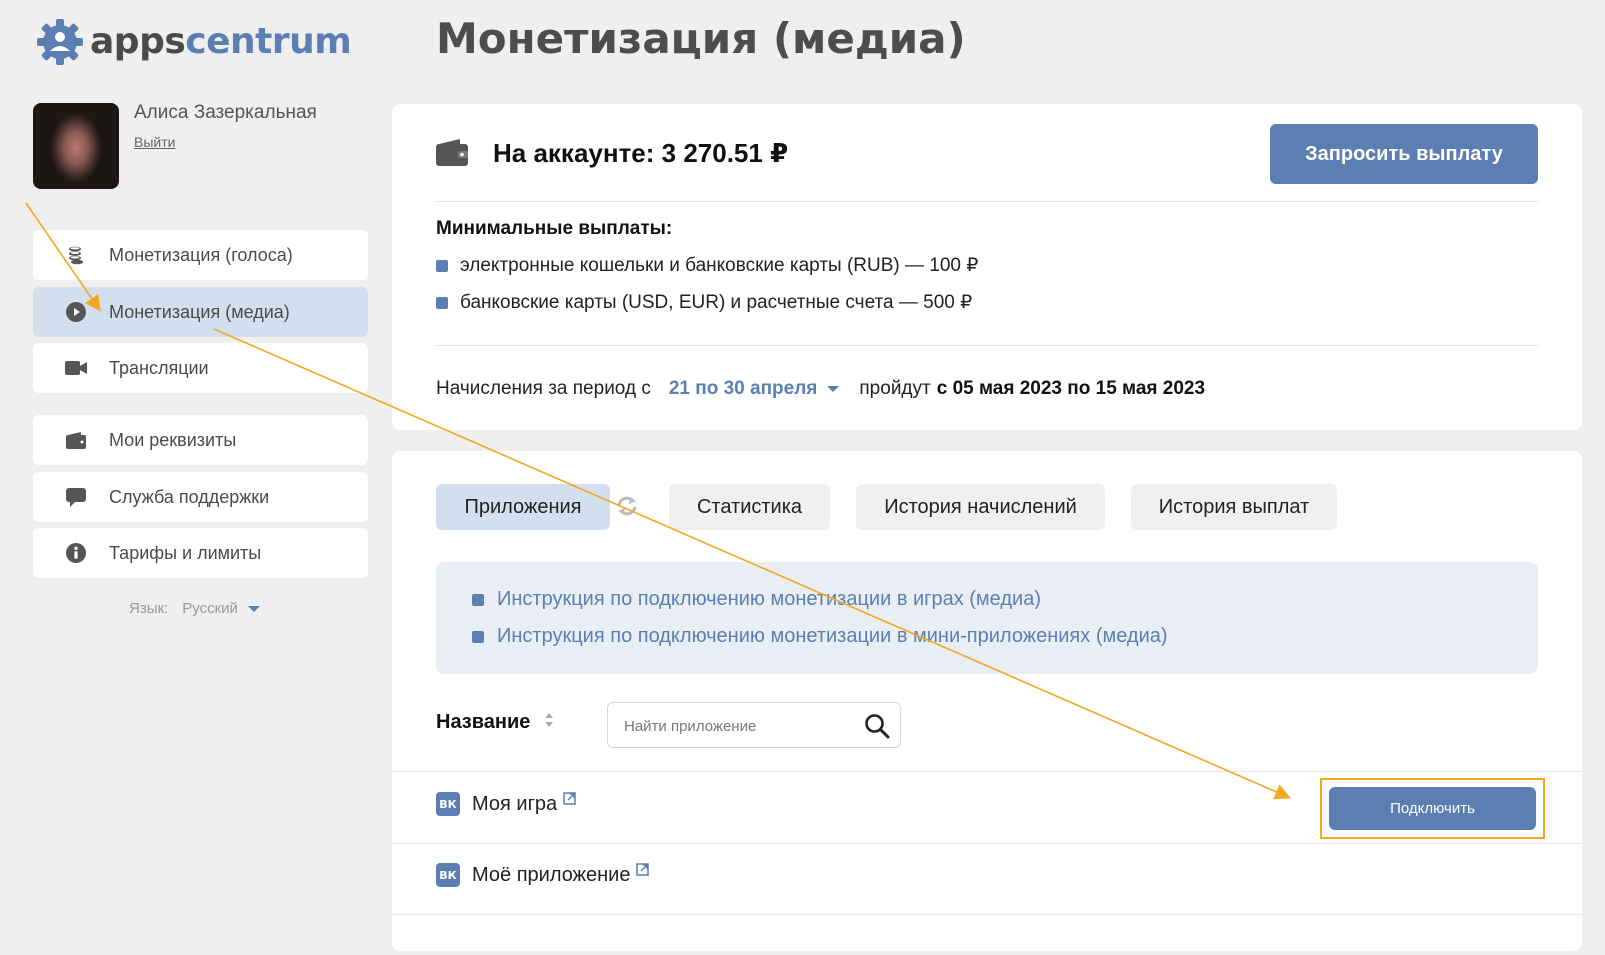 The image size is (1605, 955). What do you see at coordinates (154, 142) in the screenshot?
I see `logout-link: Выйти` at bounding box center [154, 142].